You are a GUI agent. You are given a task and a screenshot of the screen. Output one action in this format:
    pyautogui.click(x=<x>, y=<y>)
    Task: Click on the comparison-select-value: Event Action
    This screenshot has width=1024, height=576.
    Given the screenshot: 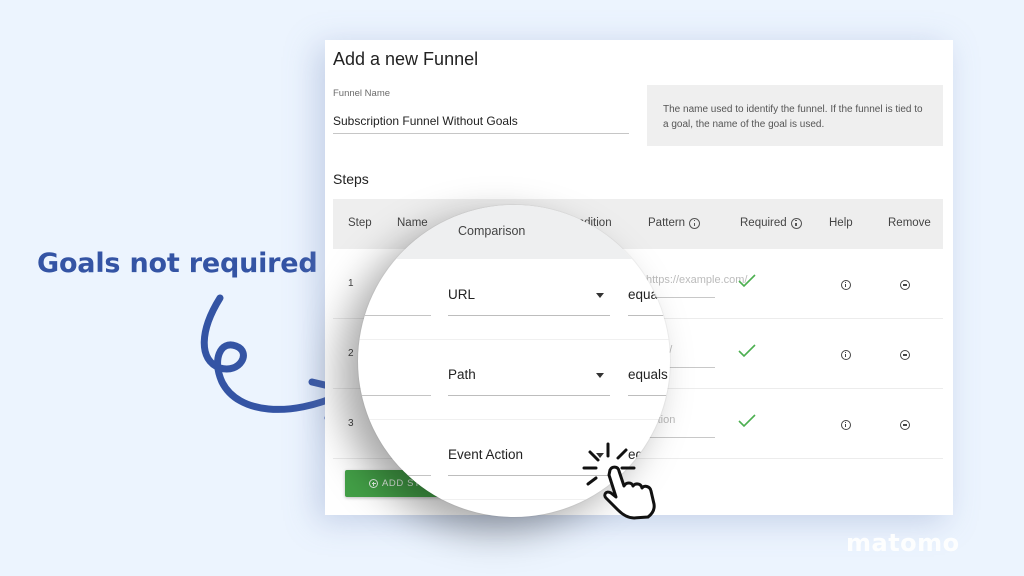 What is the action you would take?
    pyautogui.click(x=485, y=454)
    